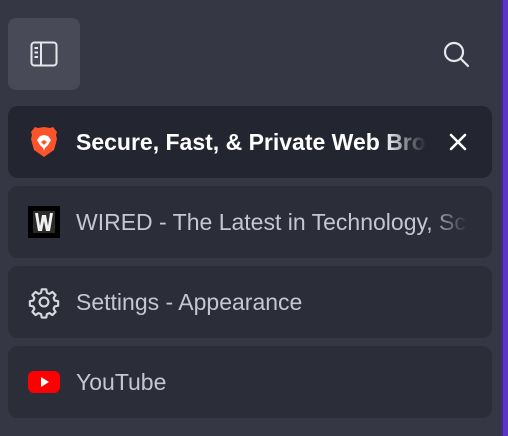  Describe the element at coordinates (189, 302) in the screenshot. I see `tab-title: Settings - Appearance` at that location.